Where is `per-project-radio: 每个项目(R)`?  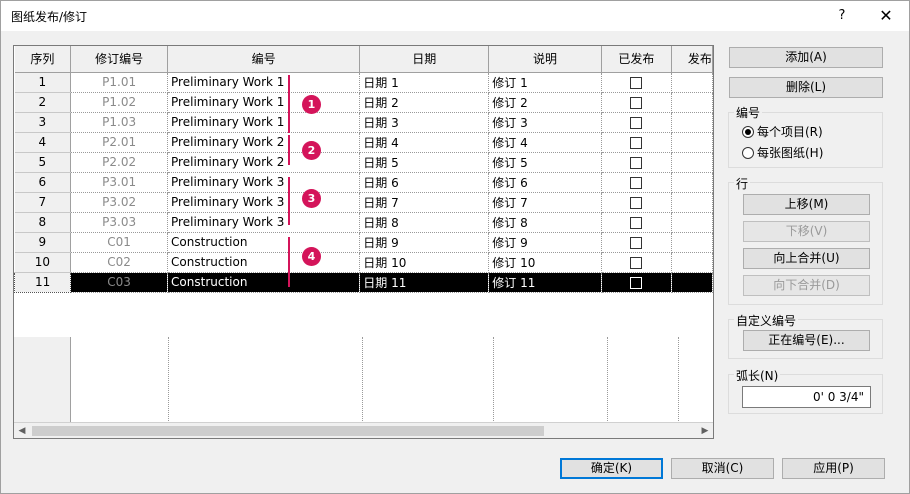
per-project-radio: 每个项目(R) is located at coordinates (782, 132).